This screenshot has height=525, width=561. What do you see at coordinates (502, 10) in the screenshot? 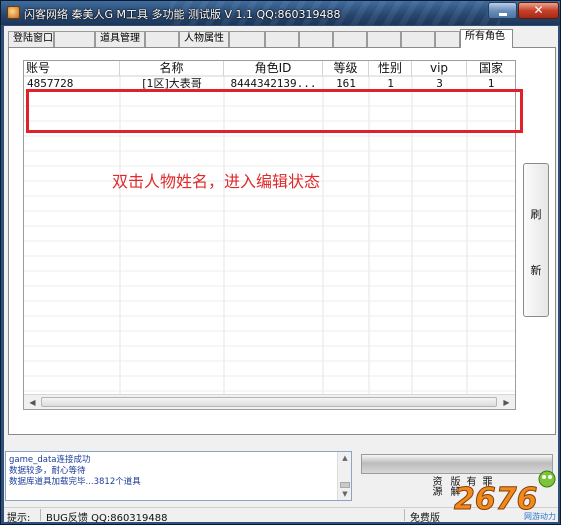
I see `minimize-button` at bounding box center [502, 10].